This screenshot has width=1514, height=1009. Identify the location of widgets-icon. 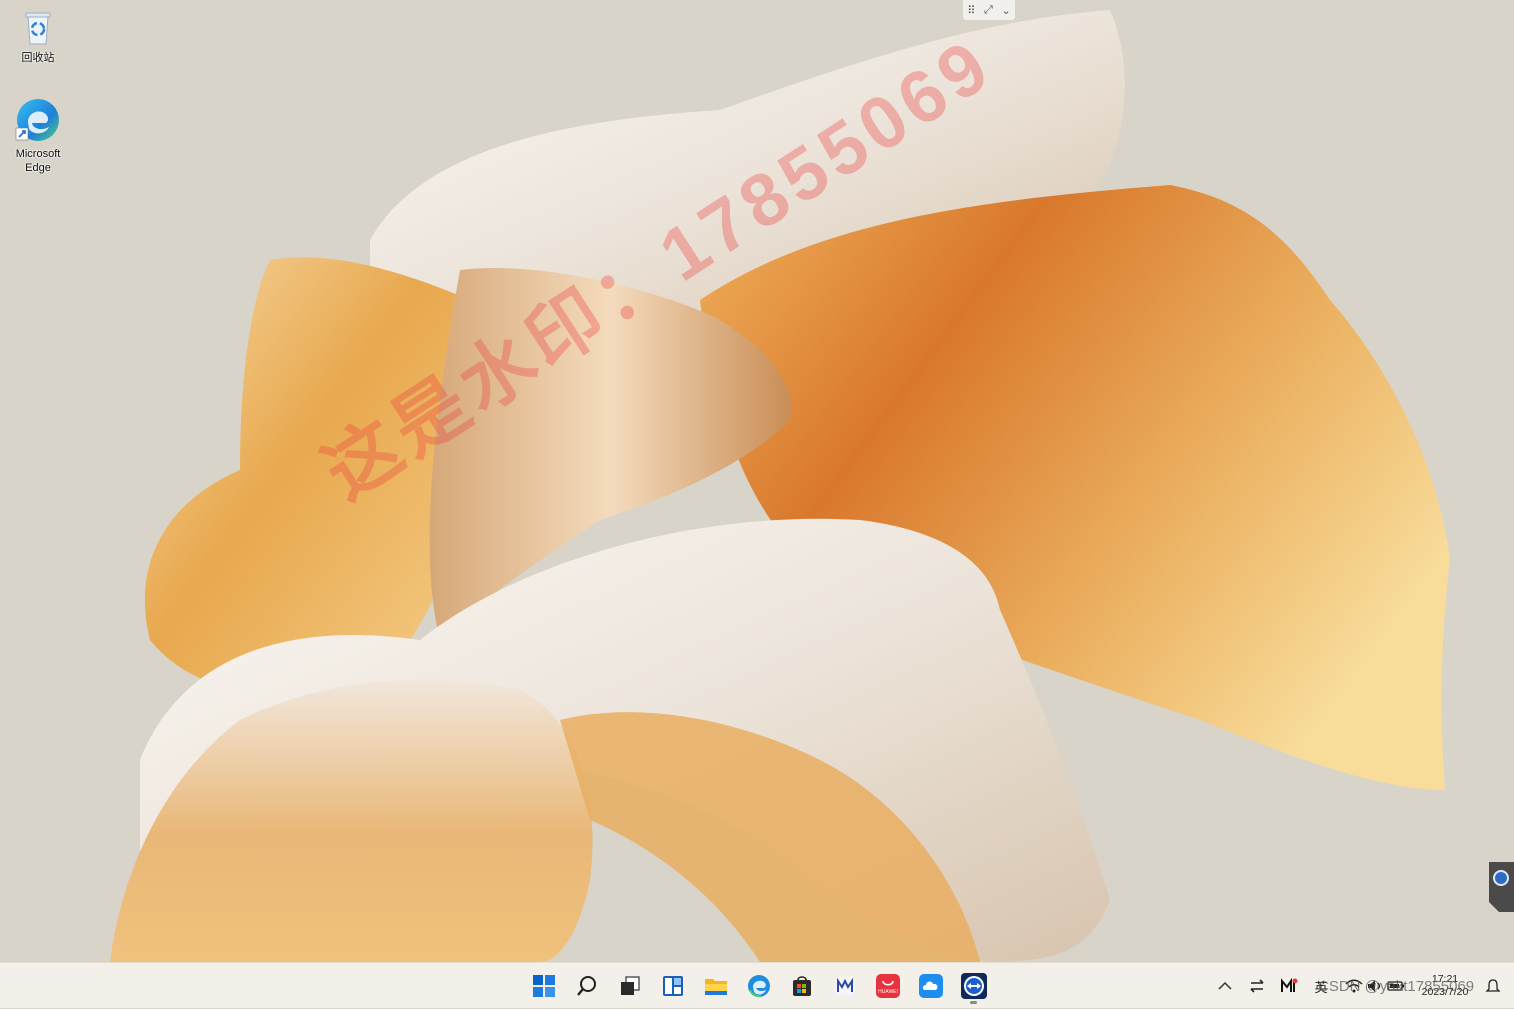
(672, 986).